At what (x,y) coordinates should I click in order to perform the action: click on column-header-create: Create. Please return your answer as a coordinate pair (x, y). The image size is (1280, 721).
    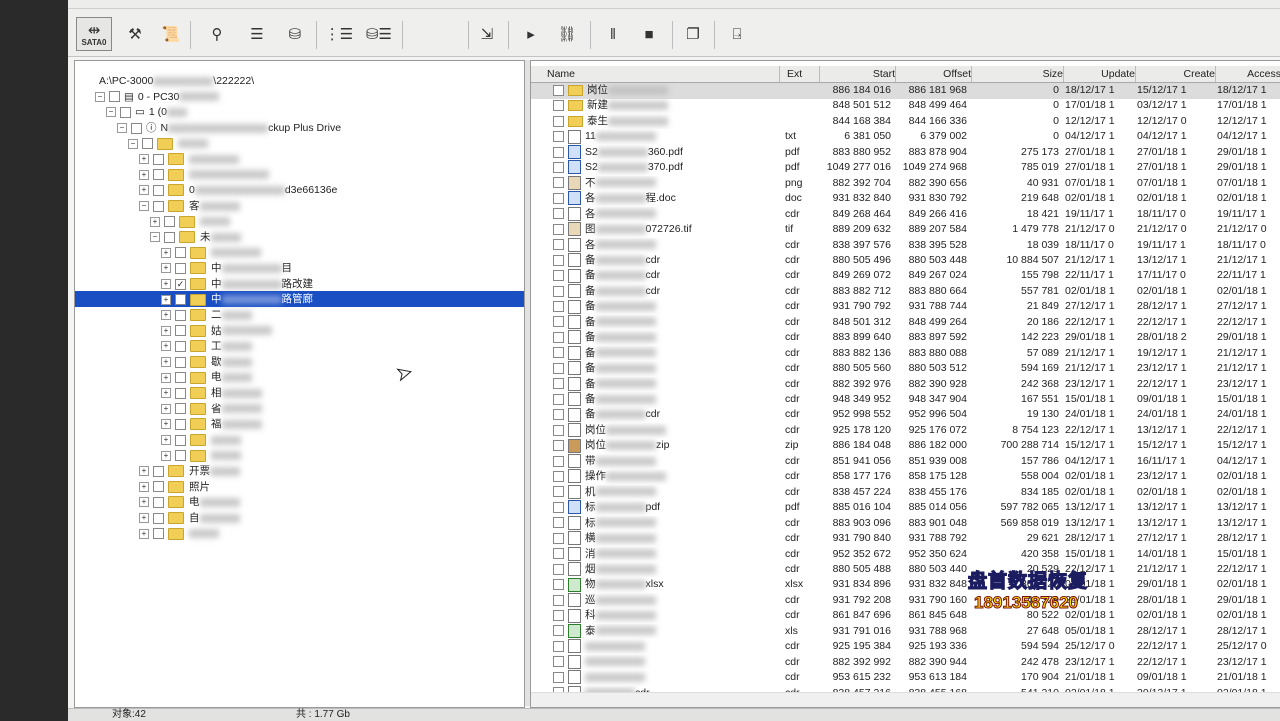
    Looking at the image, I should click on (1175, 74).